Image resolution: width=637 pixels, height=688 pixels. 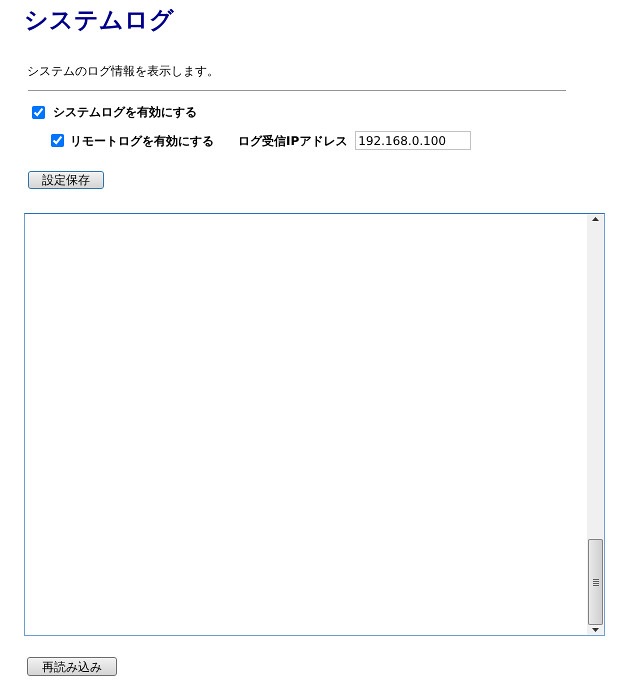 I want to click on page-title: システムログ, so click(x=99, y=20).